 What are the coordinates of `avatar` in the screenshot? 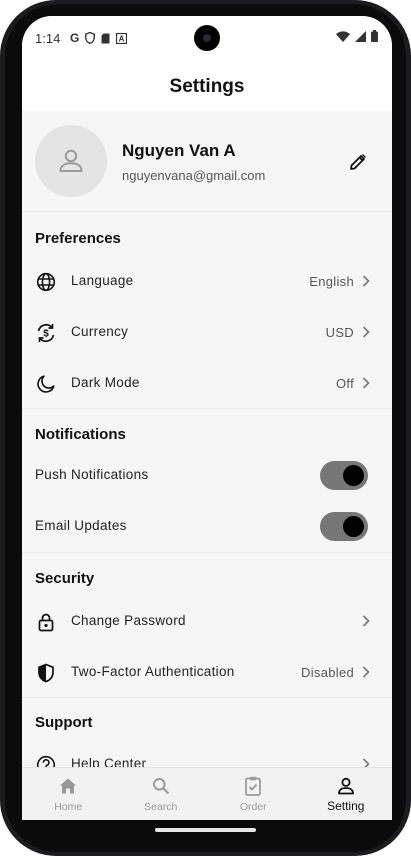 It's located at (71, 161).